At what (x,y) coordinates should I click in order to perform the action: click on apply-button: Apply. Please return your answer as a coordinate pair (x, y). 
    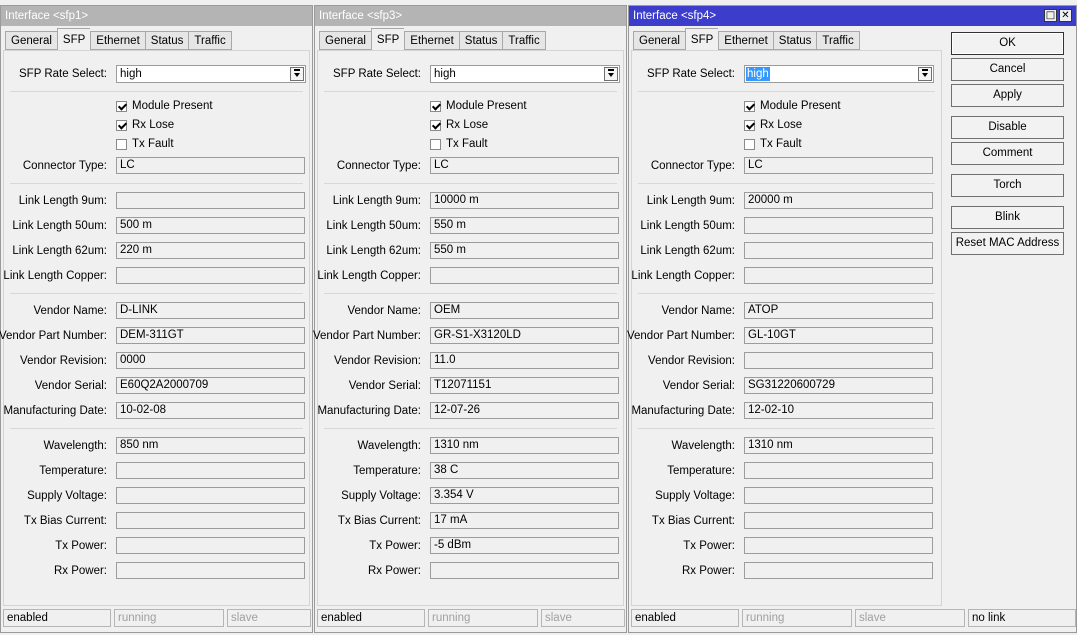
    Looking at the image, I should click on (1007, 95).